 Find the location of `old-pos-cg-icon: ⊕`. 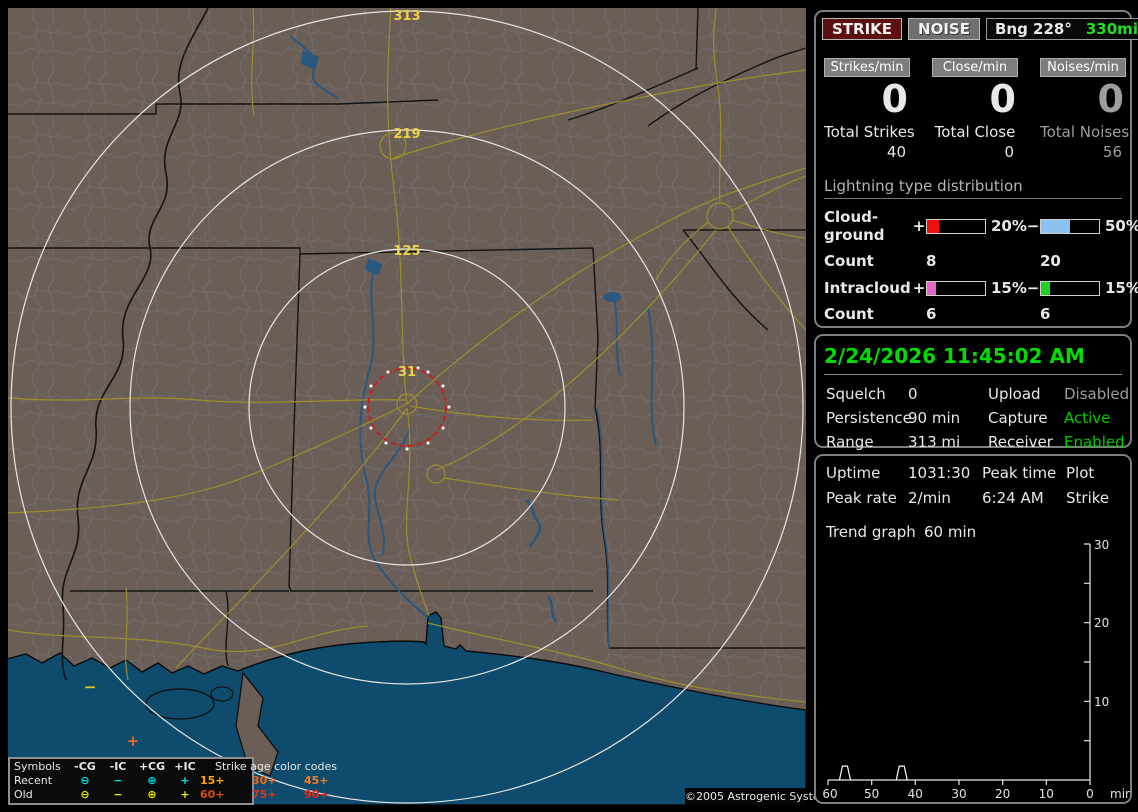

old-pos-cg-icon: ⊕ is located at coordinates (152, 794).